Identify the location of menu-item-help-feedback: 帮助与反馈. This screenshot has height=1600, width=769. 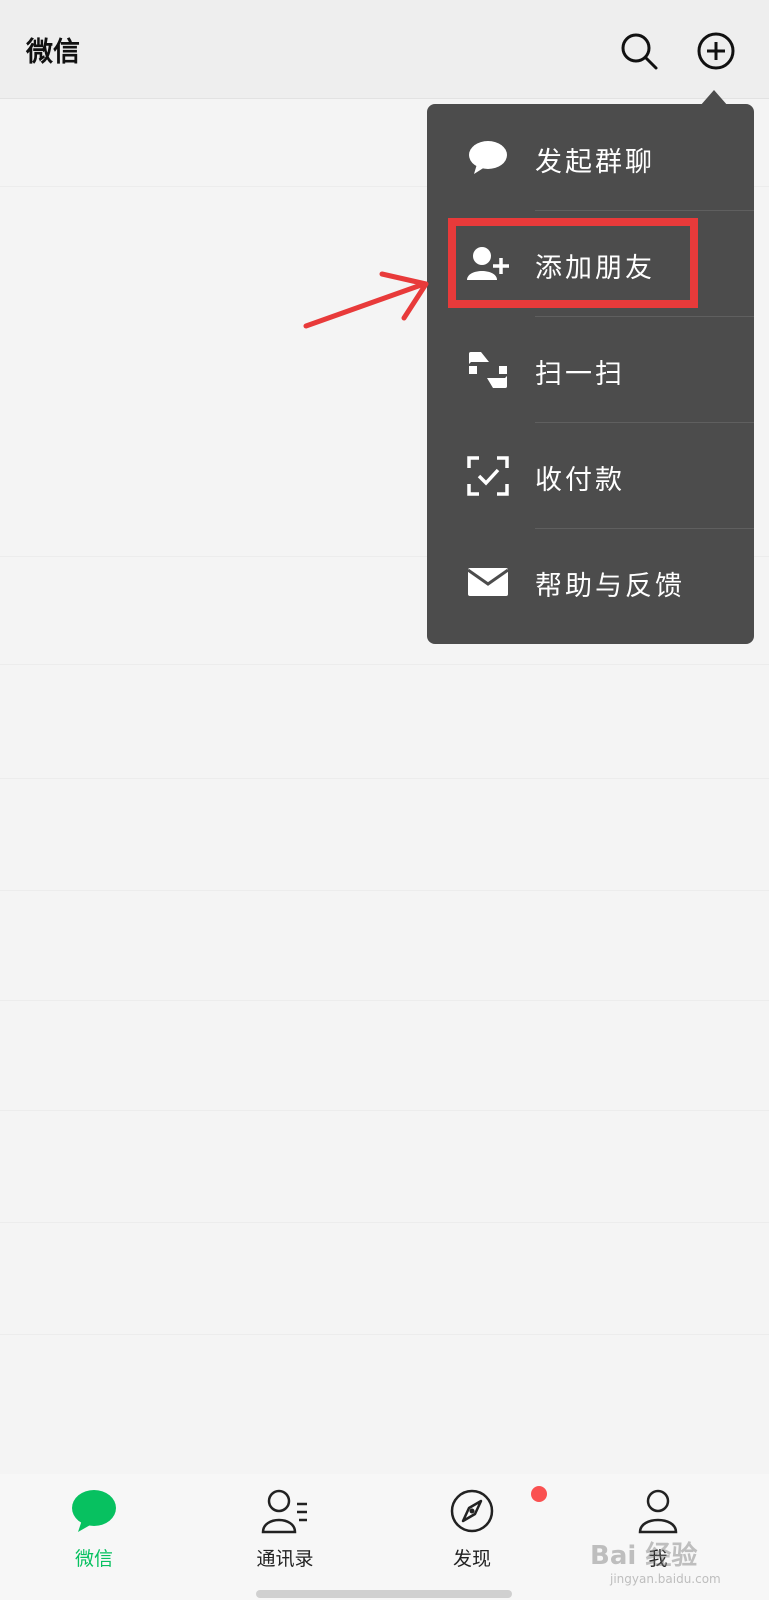
(590, 582).